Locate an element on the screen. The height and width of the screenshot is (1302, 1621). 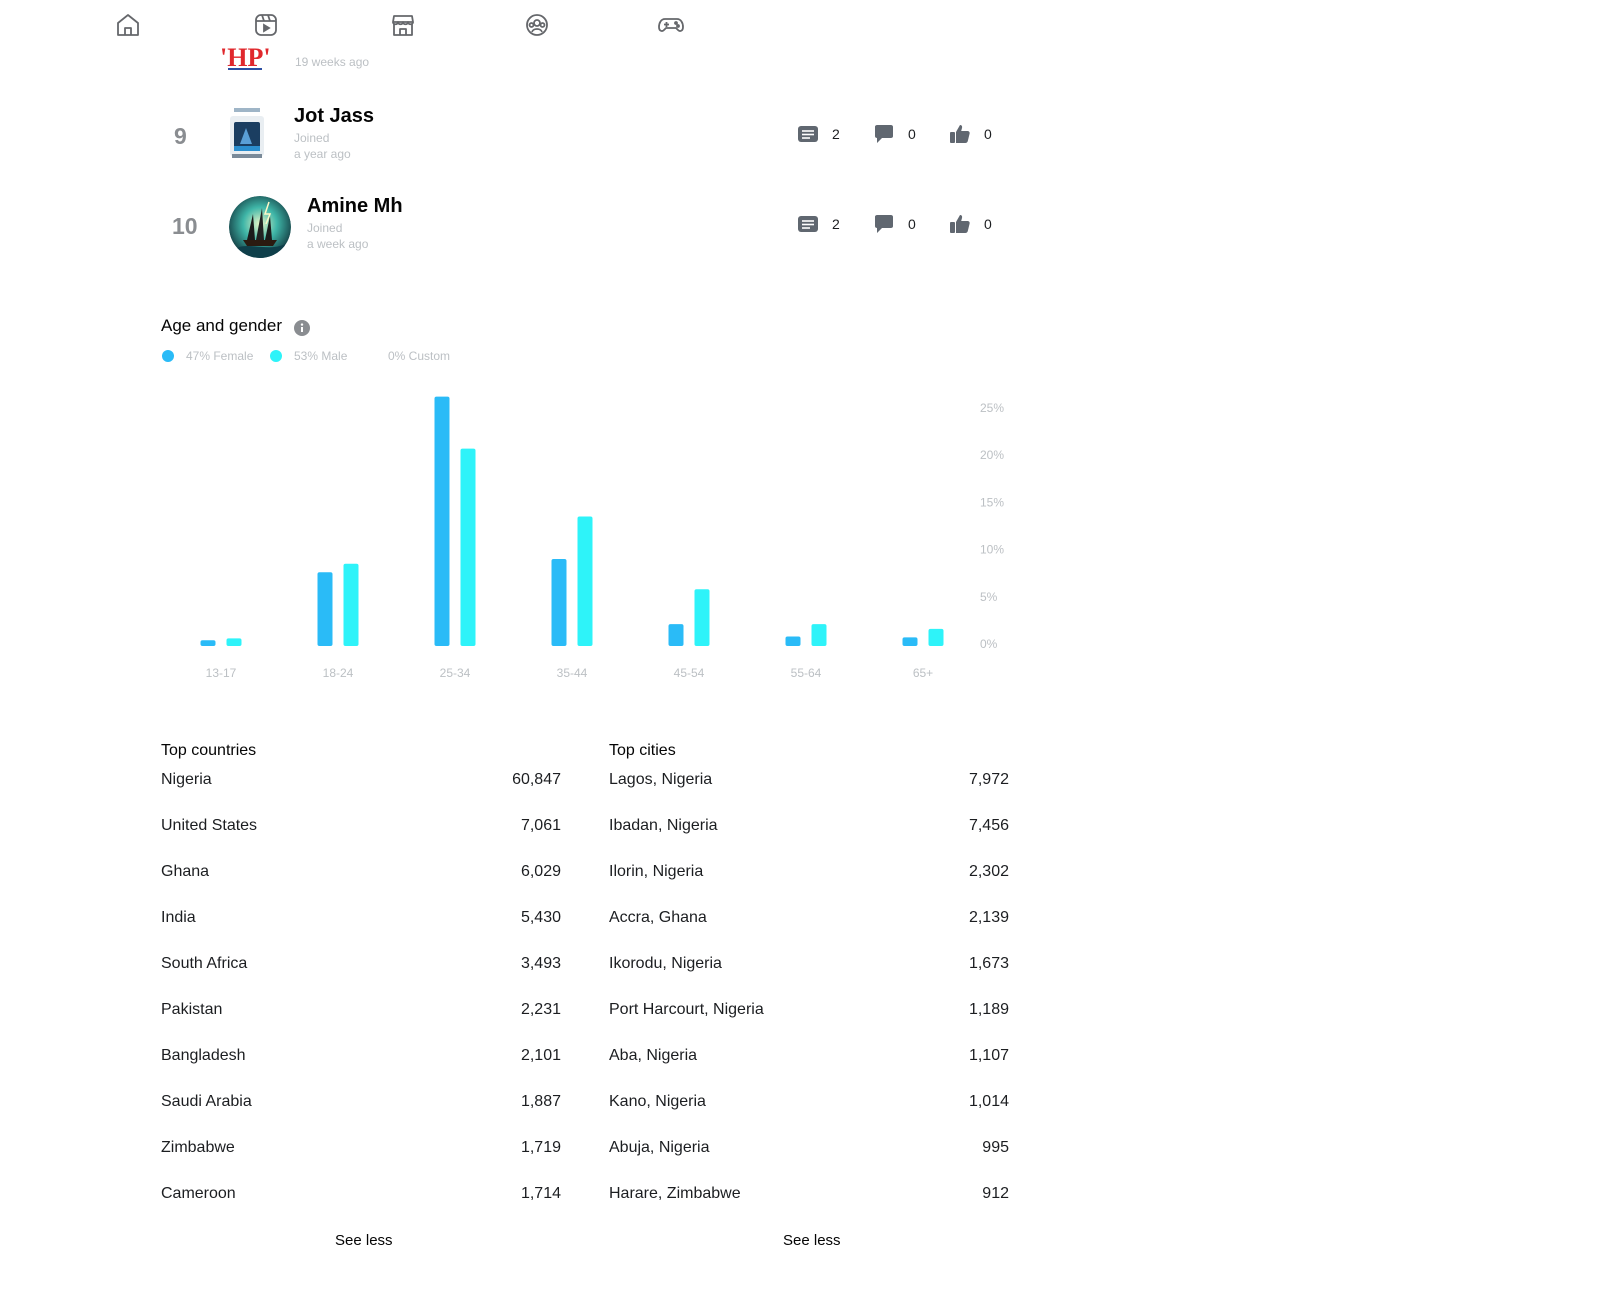
list-item-count: 2,231 is located at coordinates (540, 1009).